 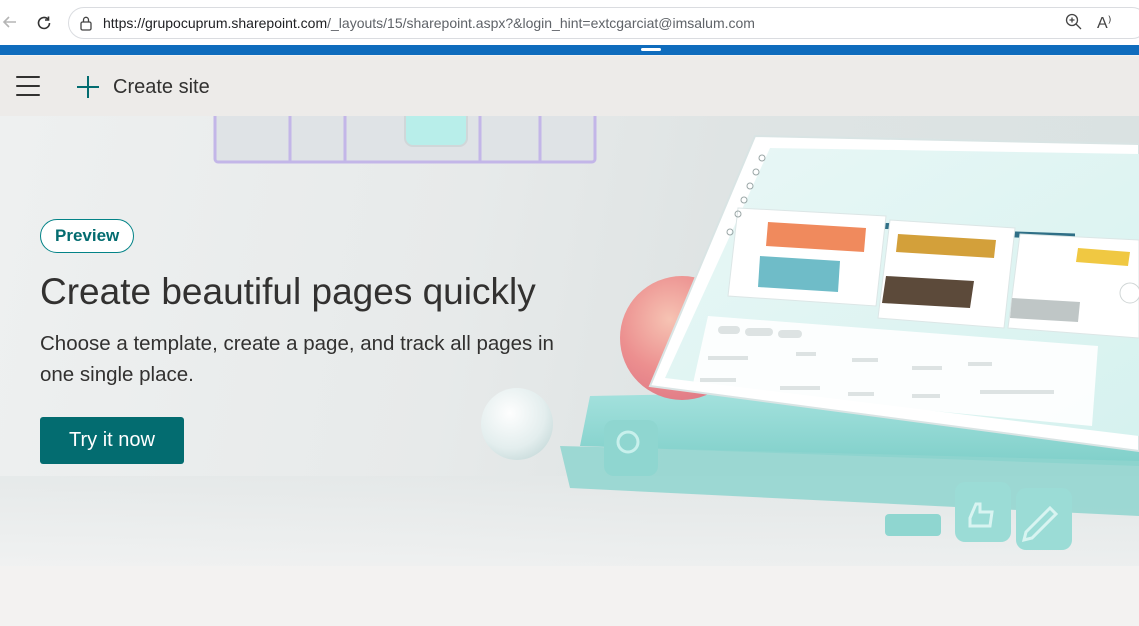 What do you see at coordinates (28, 86) in the screenshot?
I see `hamburger-menu-icon` at bounding box center [28, 86].